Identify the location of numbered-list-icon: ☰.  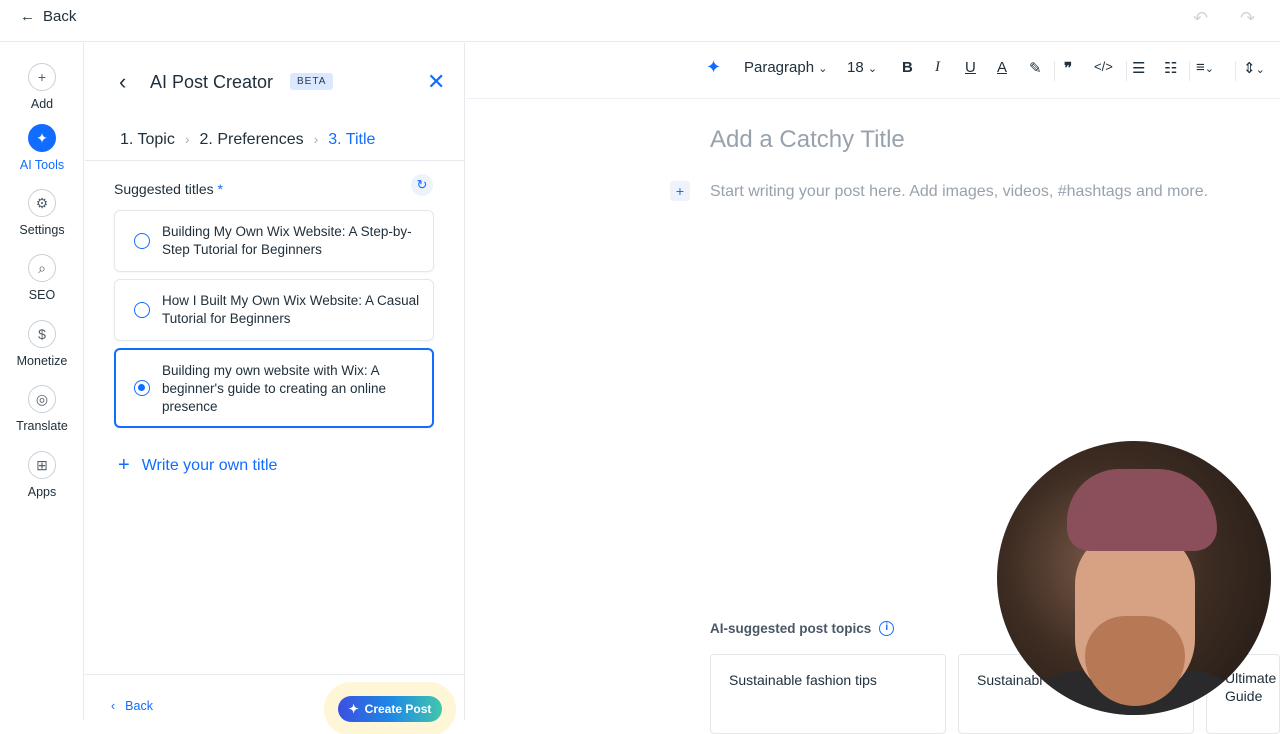
(1138, 68).